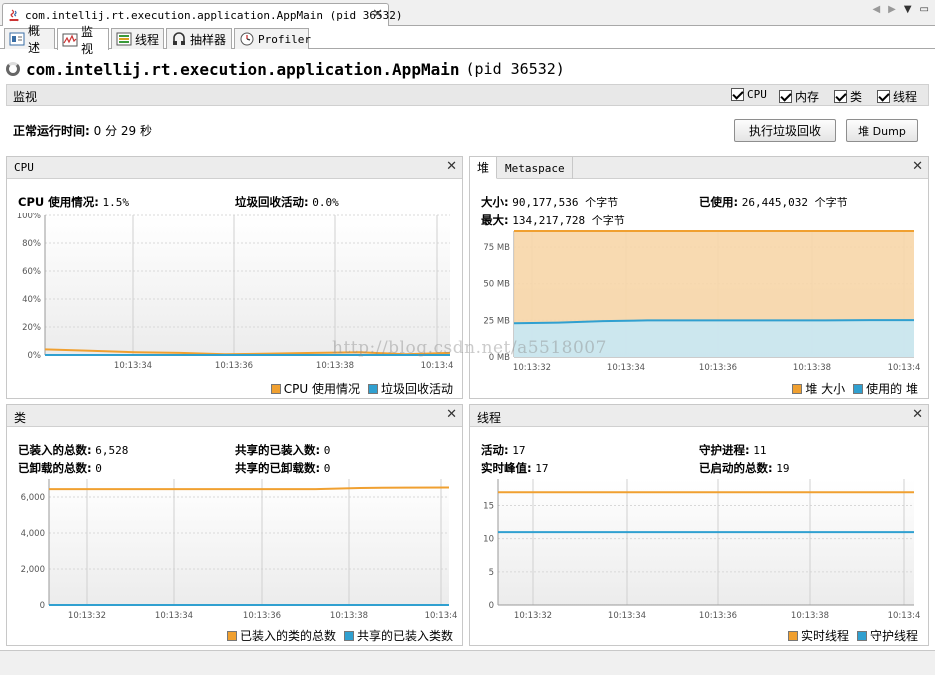  I want to click on scroll-left-icon: ◀, so click(876, 9).